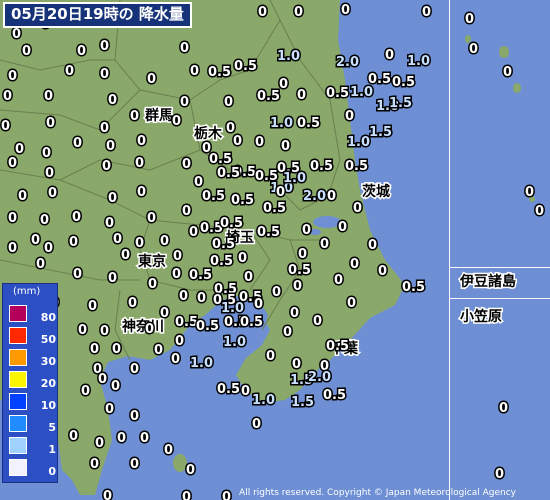  I want to click on place-label-ogasawara: 小笠原, so click(481, 316).